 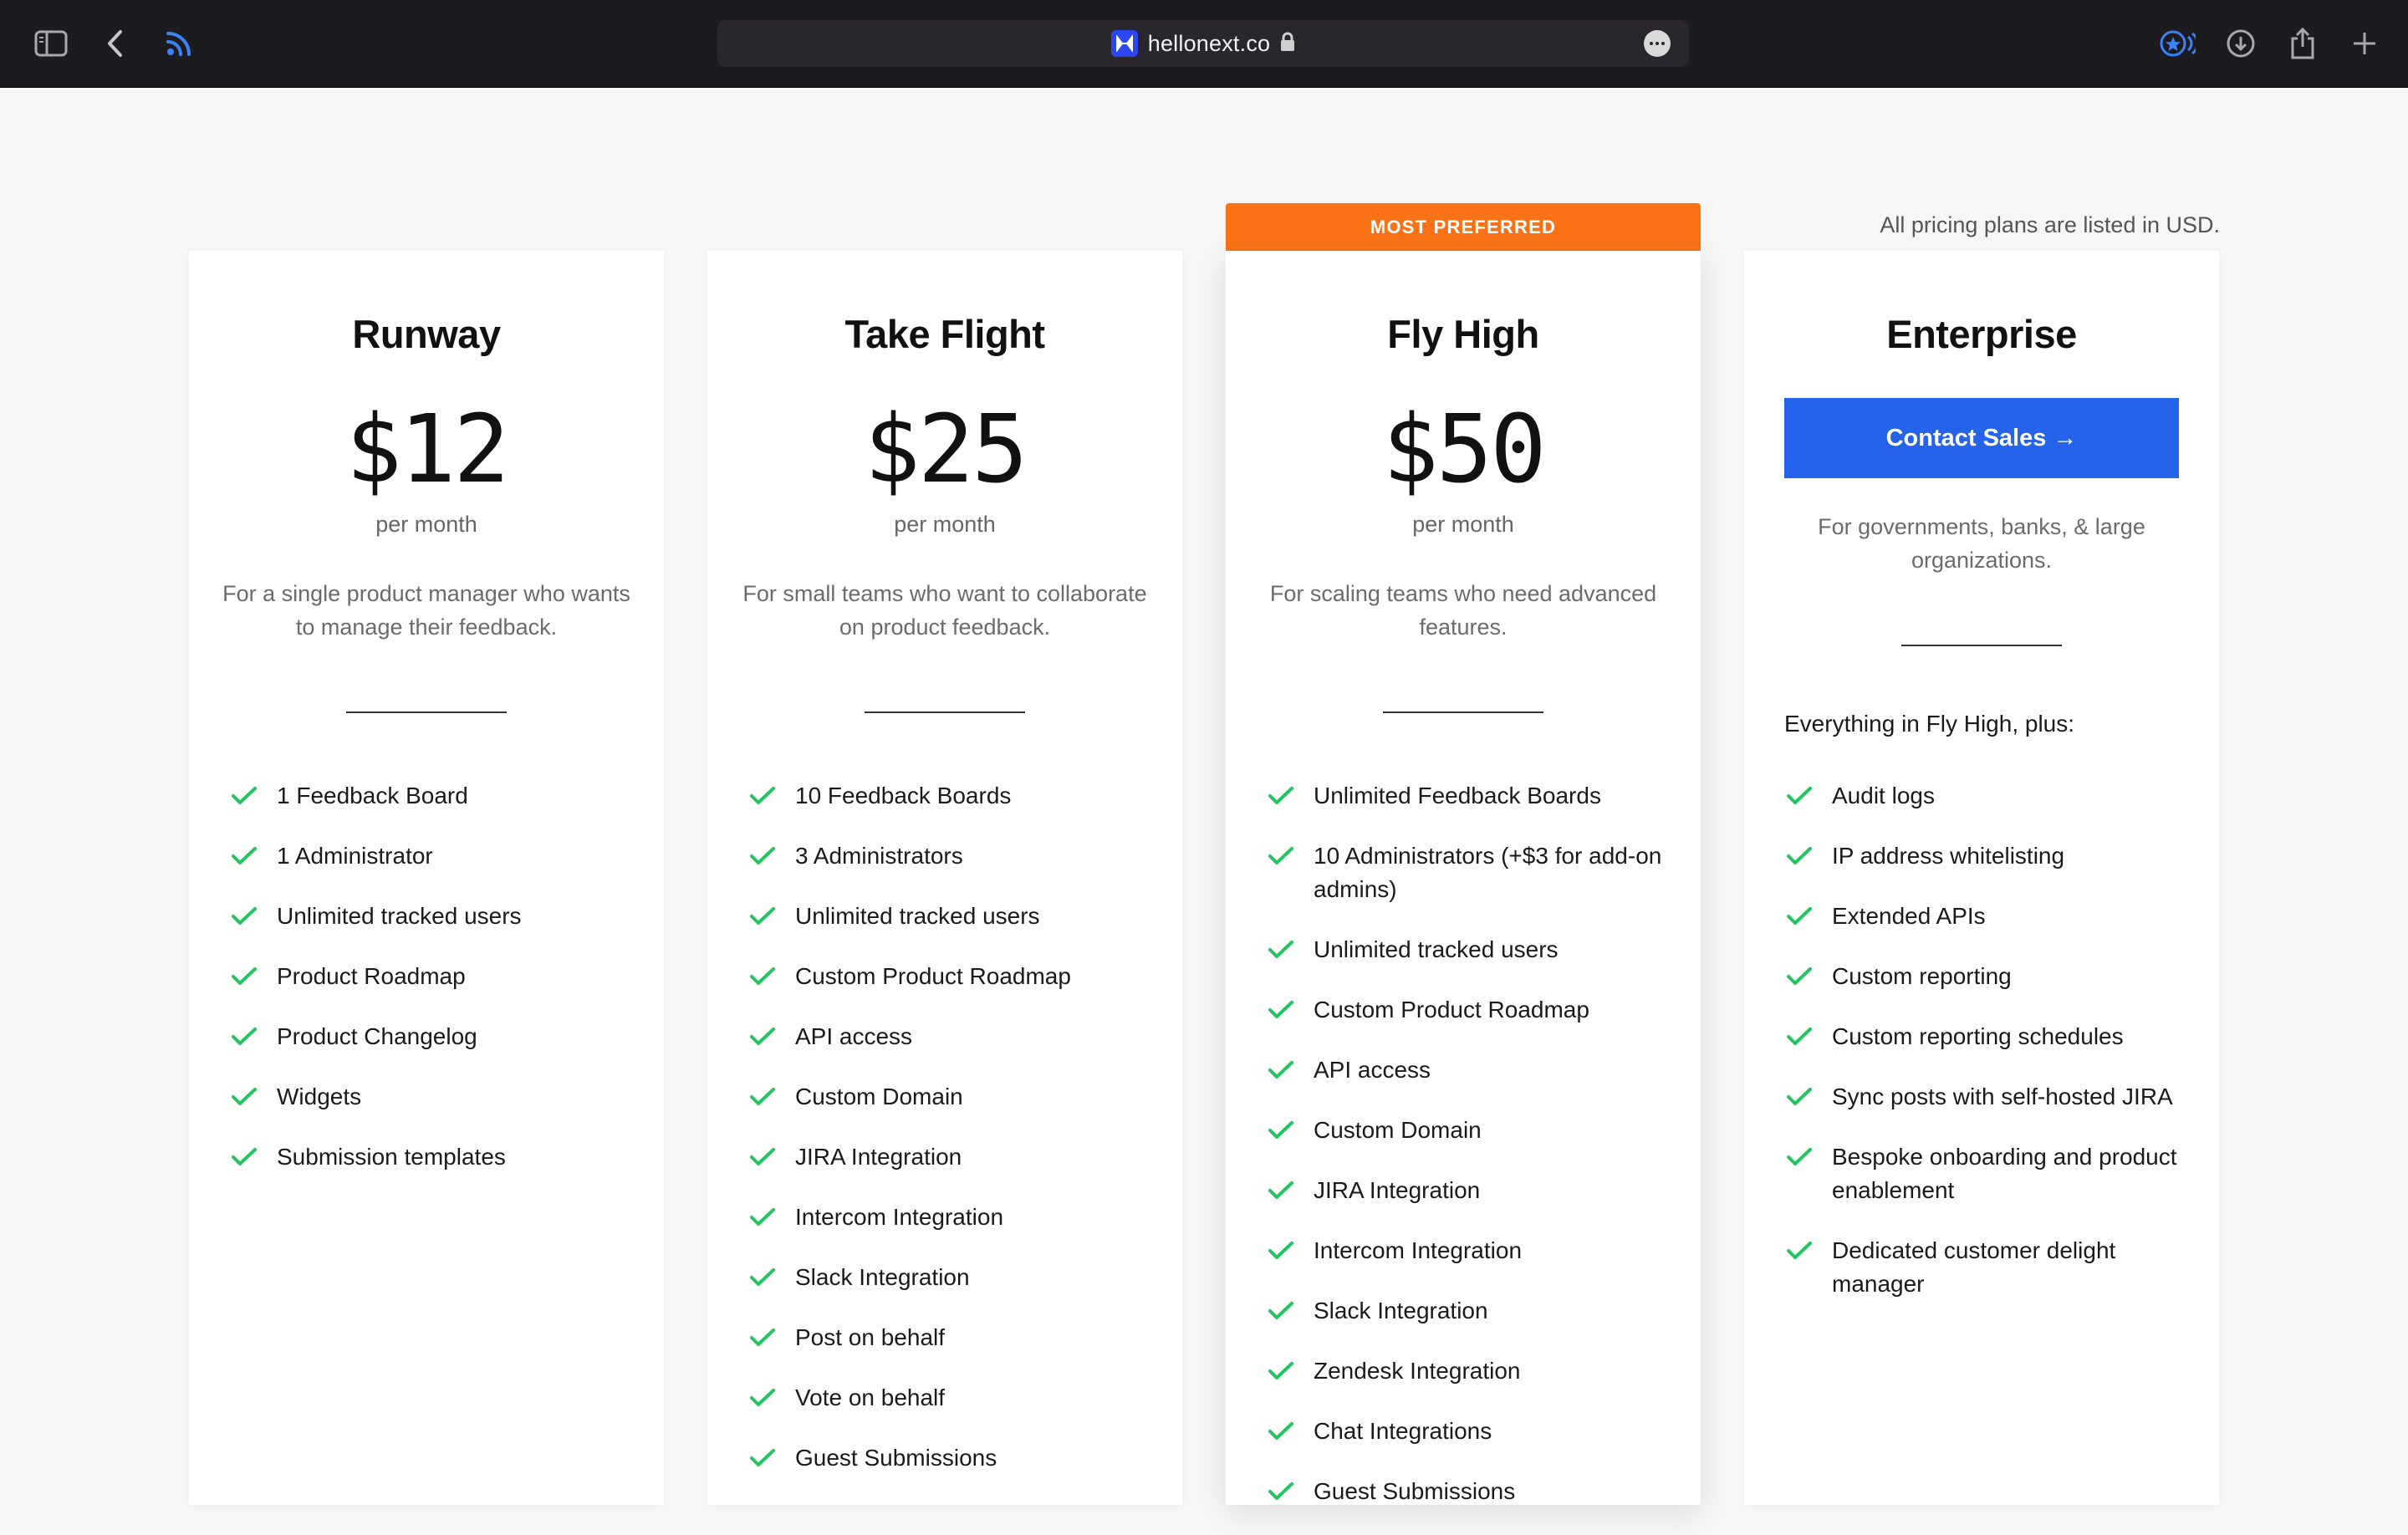 I want to click on feature-item: 3 Administrators, so click(x=949, y=856).